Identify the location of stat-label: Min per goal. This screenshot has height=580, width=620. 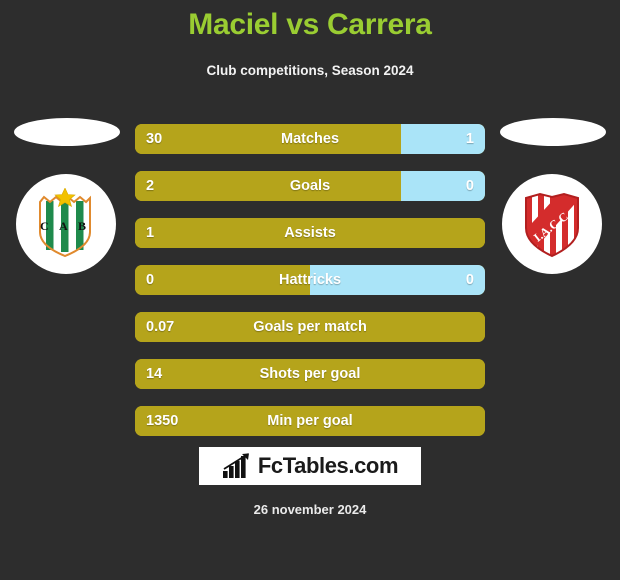
(310, 421).